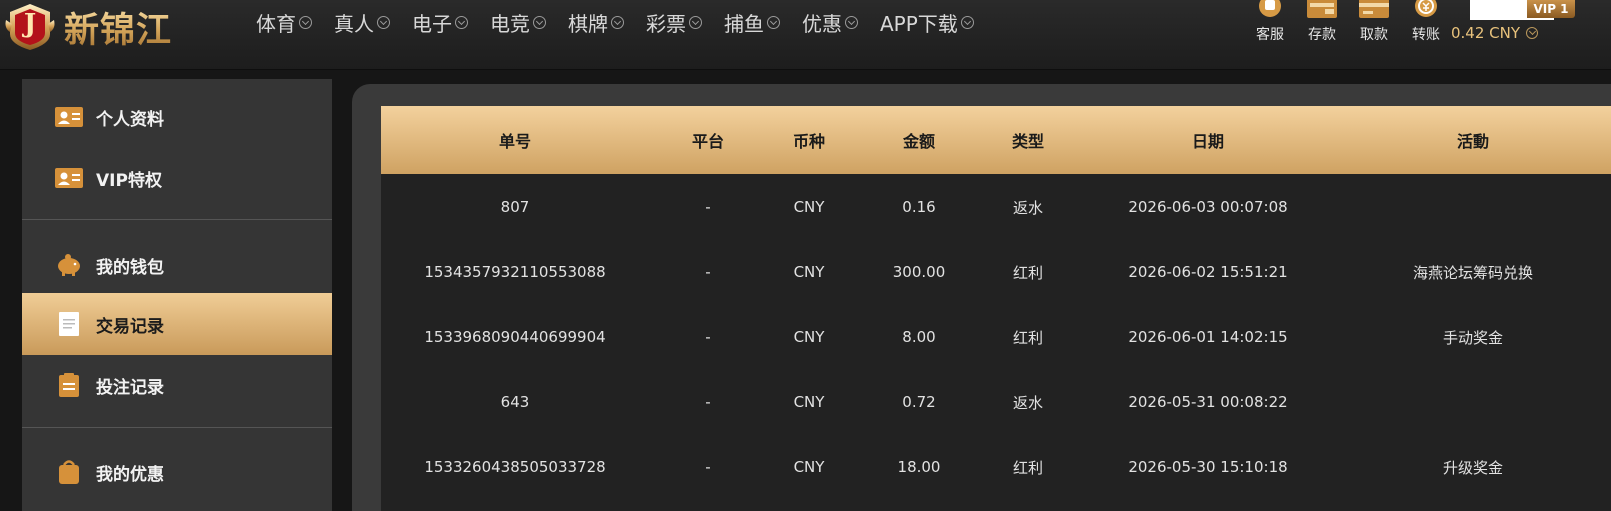  Describe the element at coordinates (1208, 207) in the screenshot. I see `cell-date: 2026-06-03 00:07:08` at that location.